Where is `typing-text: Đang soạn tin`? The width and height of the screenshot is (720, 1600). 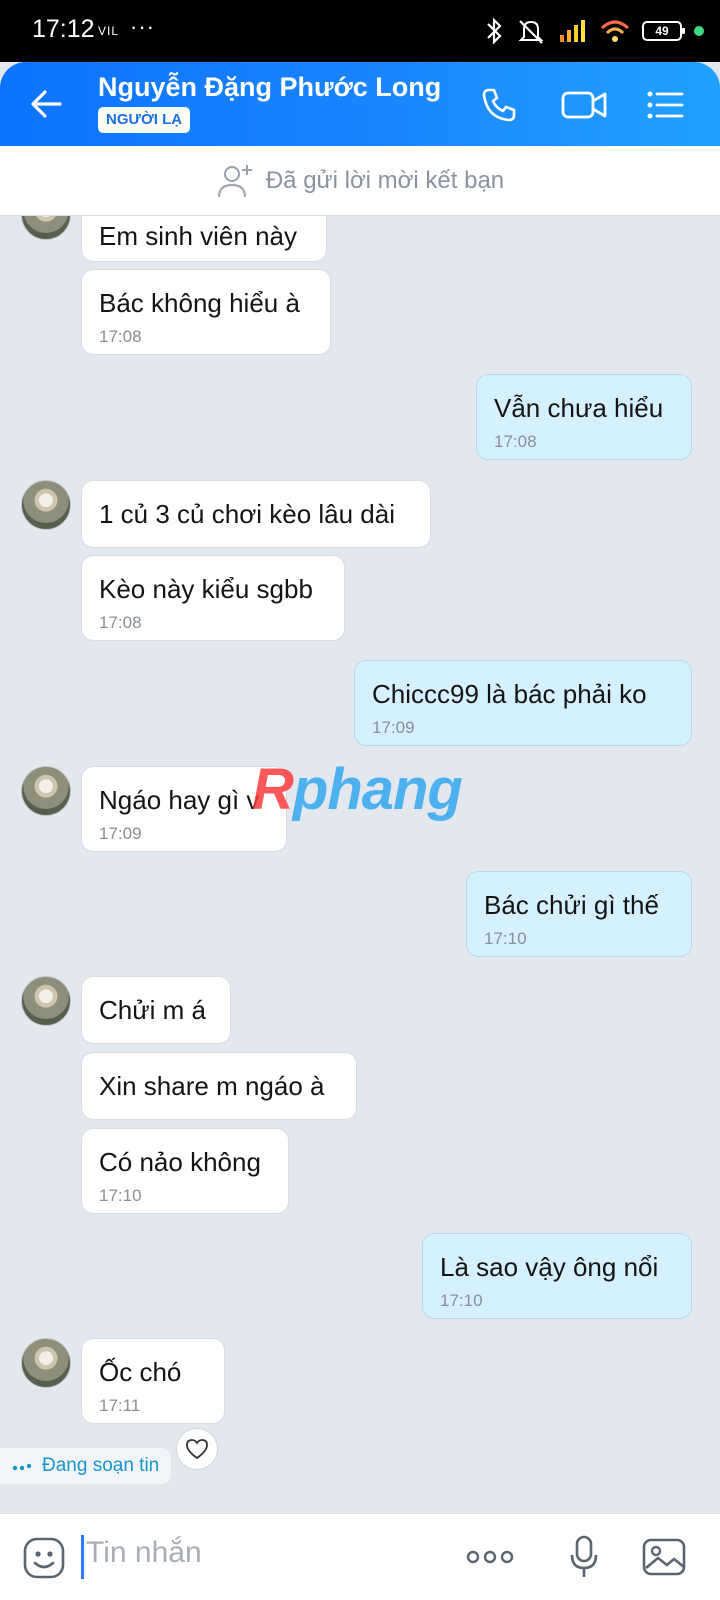 typing-text: Đang soạn tin is located at coordinates (101, 1465).